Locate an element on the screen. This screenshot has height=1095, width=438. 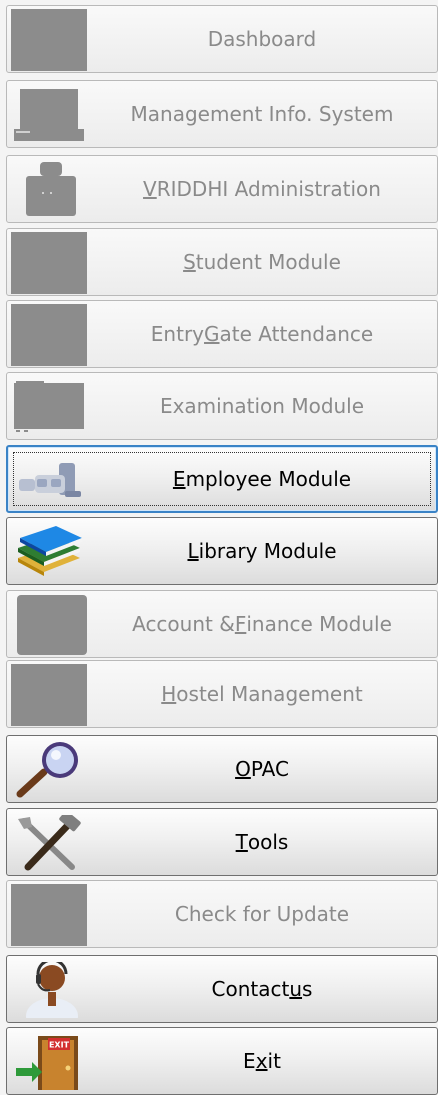
management-info-system-button: Management Info. System is located at coordinates (222, 114).